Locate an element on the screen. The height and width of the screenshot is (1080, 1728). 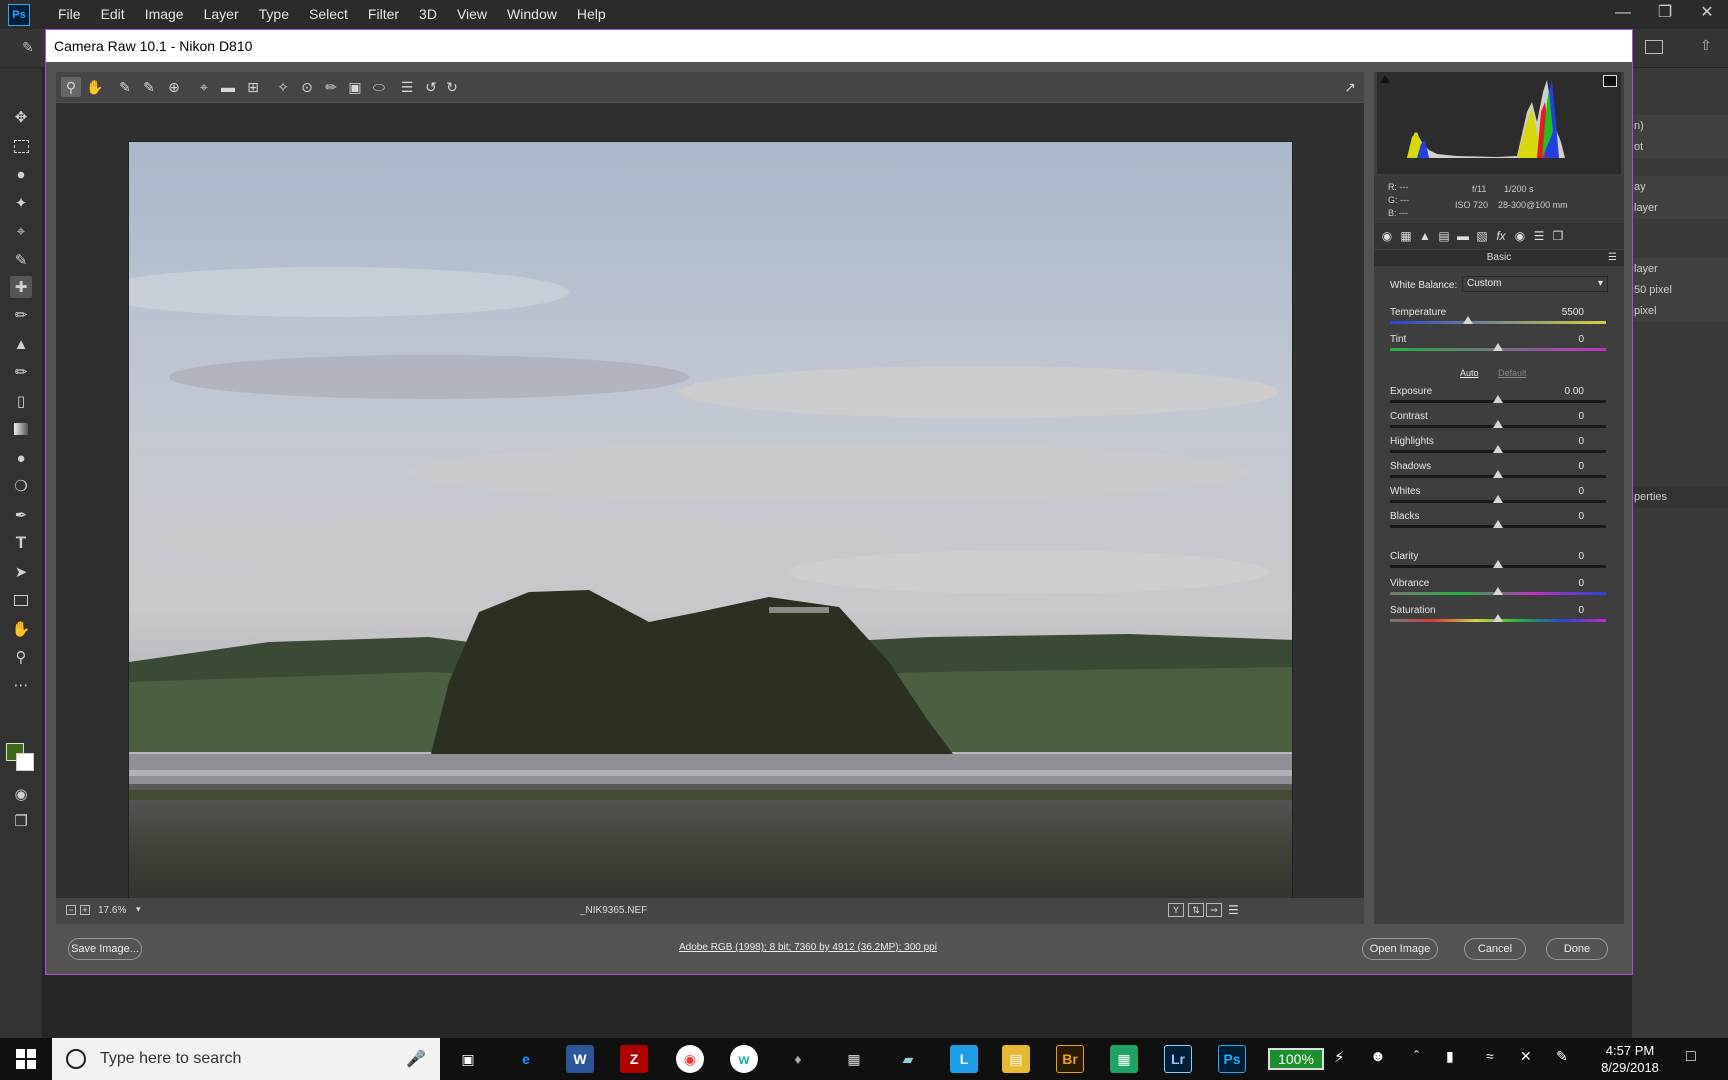
zoom-level: 17.6% is located at coordinates (112, 910).